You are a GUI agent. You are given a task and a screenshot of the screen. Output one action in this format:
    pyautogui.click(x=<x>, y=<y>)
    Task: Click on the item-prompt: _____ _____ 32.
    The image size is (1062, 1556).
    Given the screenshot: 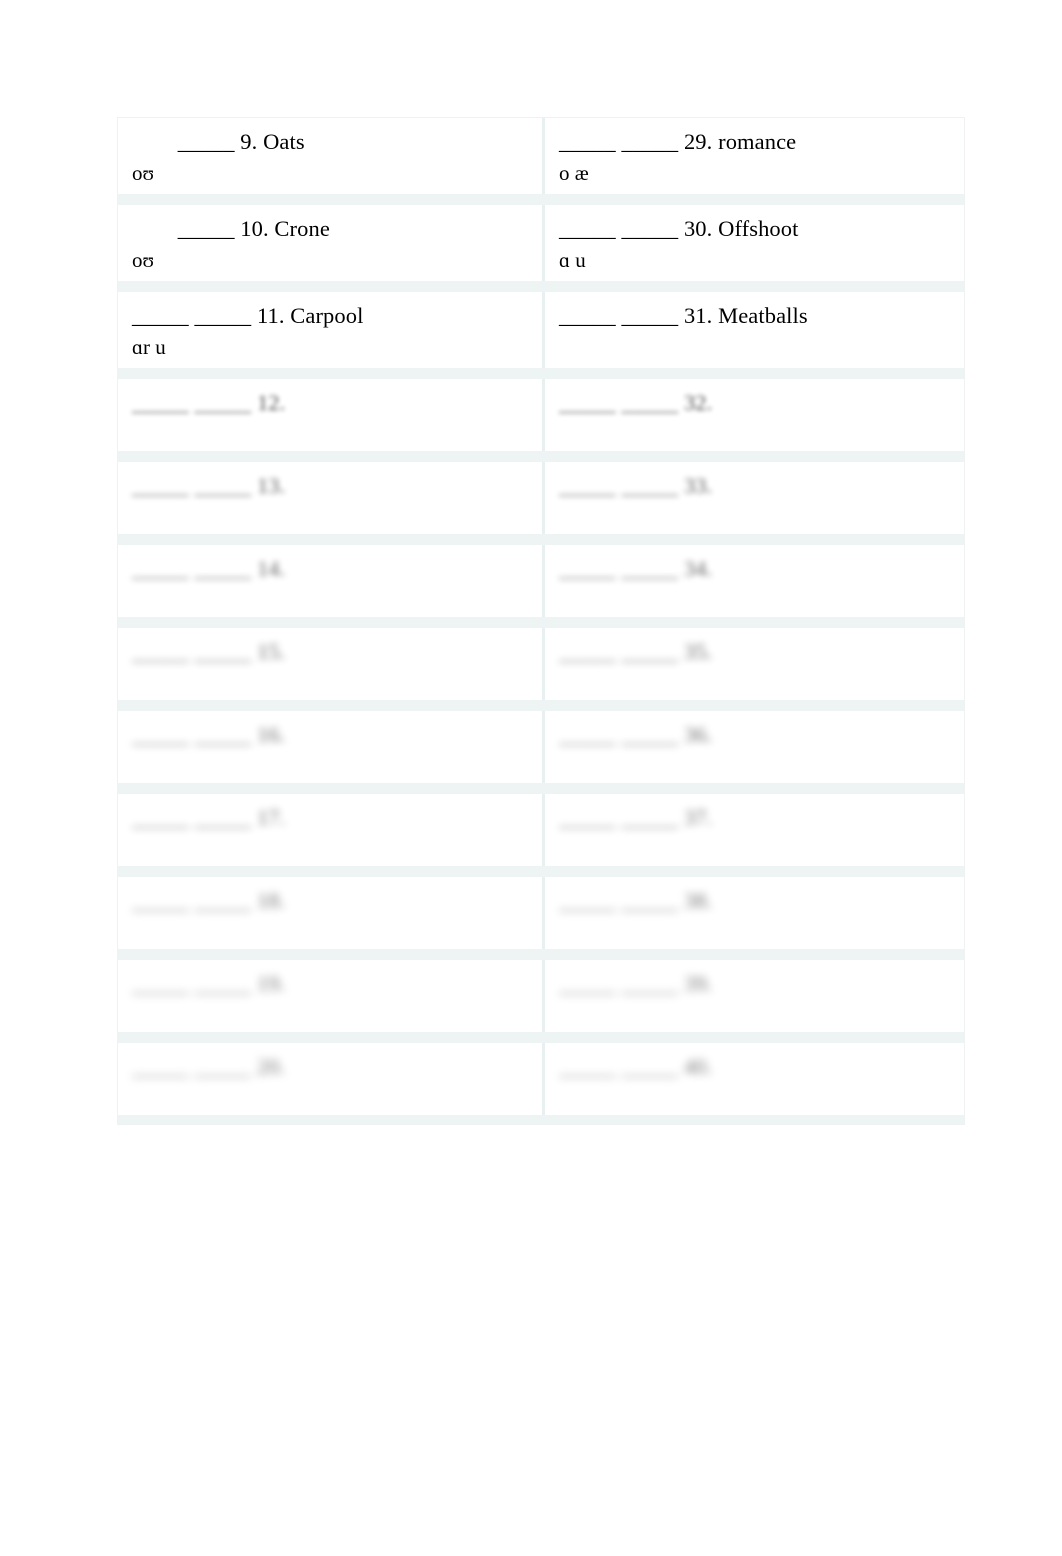 What is the action you would take?
    pyautogui.click(x=636, y=403)
    